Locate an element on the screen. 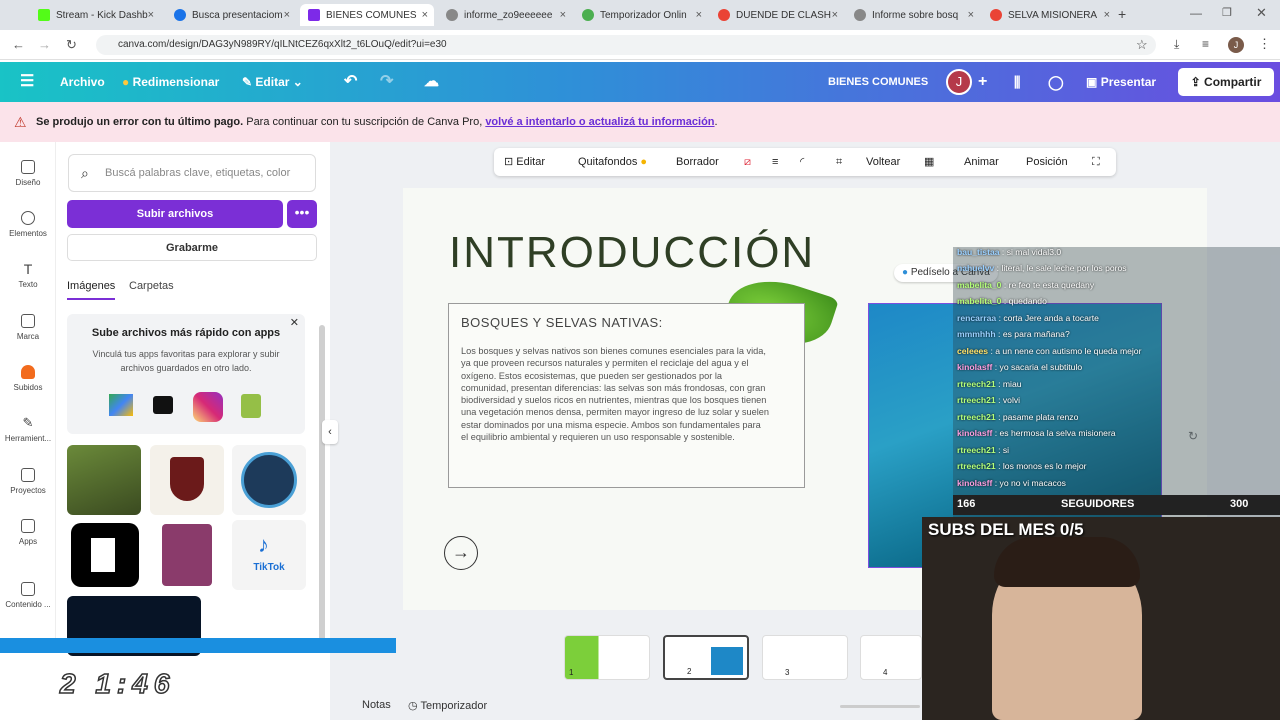 The height and width of the screenshot is (720, 1280). rail-elements: Elementos is located at coordinates (28, 224).